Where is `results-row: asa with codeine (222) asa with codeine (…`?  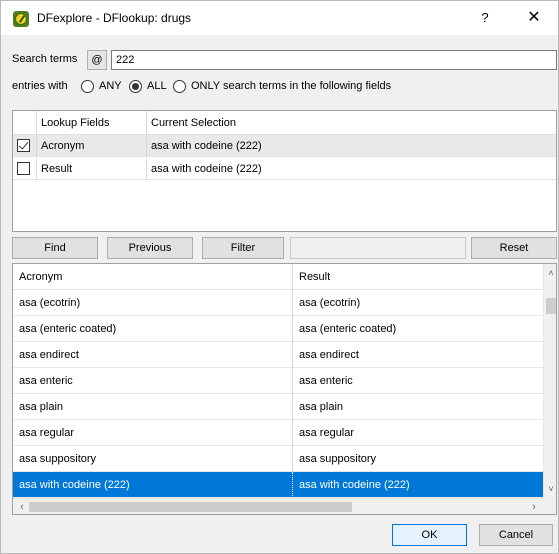 results-row: asa with codeine (222) asa with codeine (… is located at coordinates (278, 485).